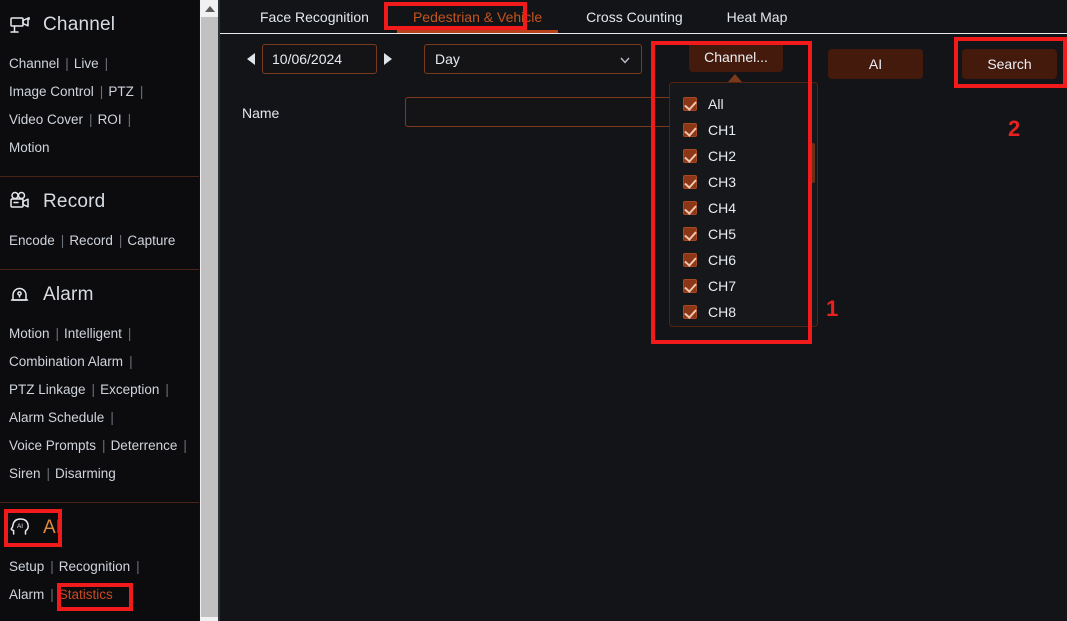  Describe the element at coordinates (261, 113) in the screenshot. I see `name-field-label: Name` at that location.